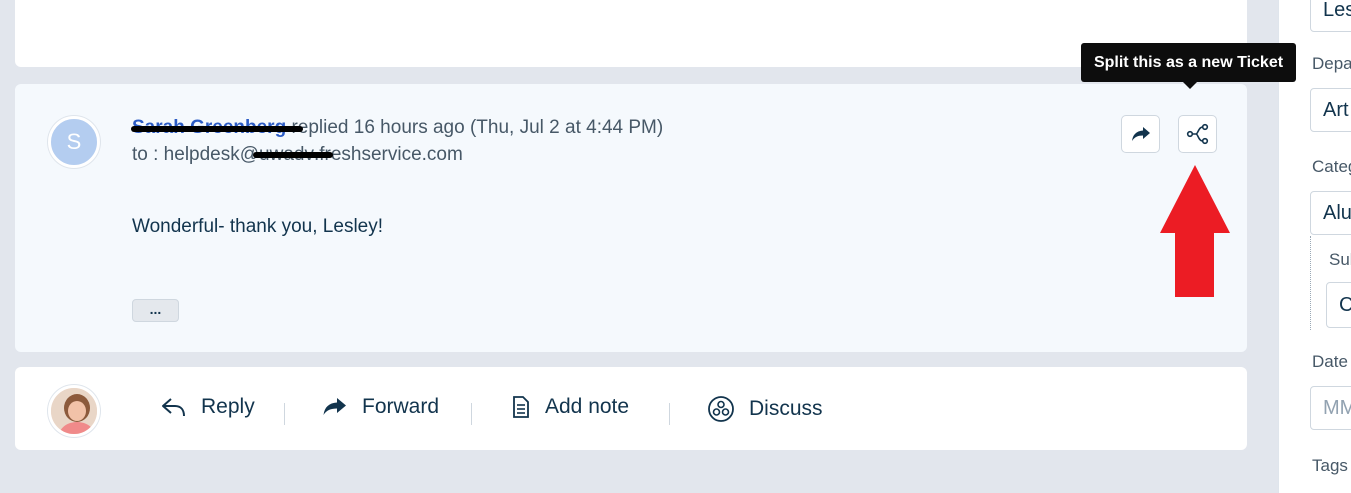 The image size is (1351, 493). What do you see at coordinates (1340, 259) in the screenshot?
I see `subcategory-label: Sul` at bounding box center [1340, 259].